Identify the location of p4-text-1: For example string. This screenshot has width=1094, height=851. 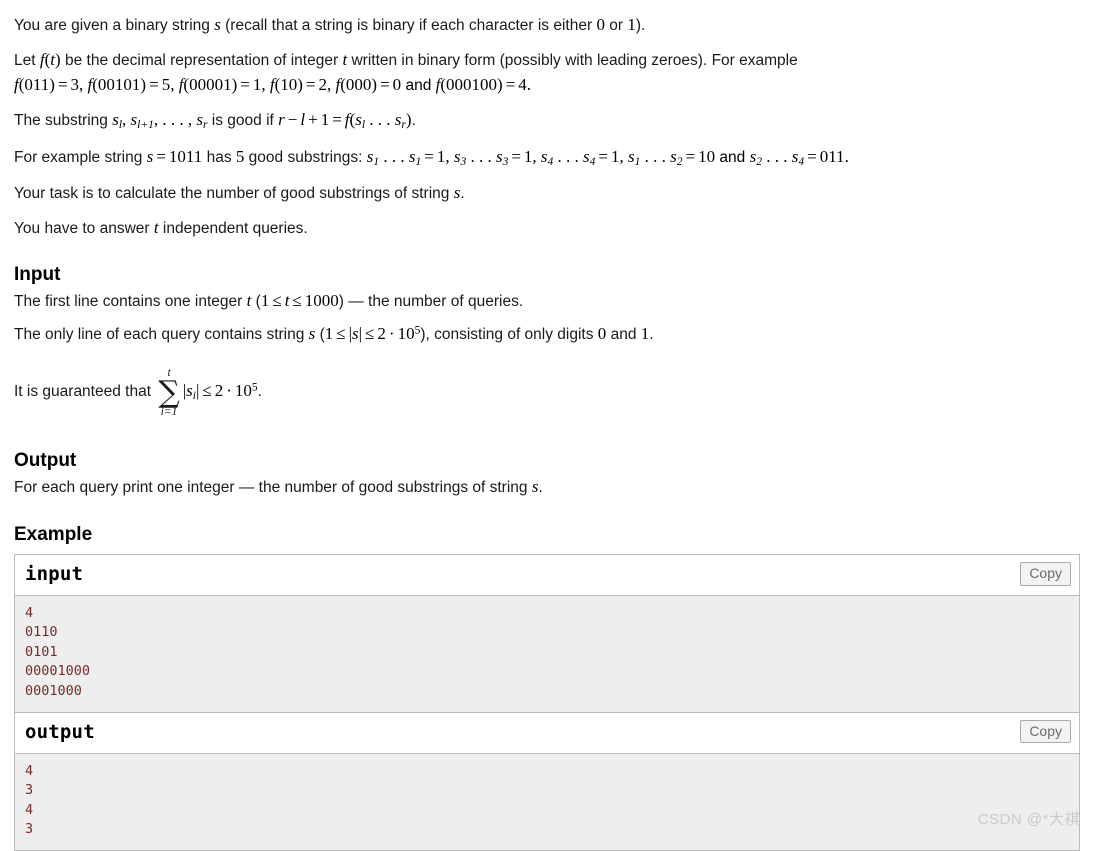
(80, 157).